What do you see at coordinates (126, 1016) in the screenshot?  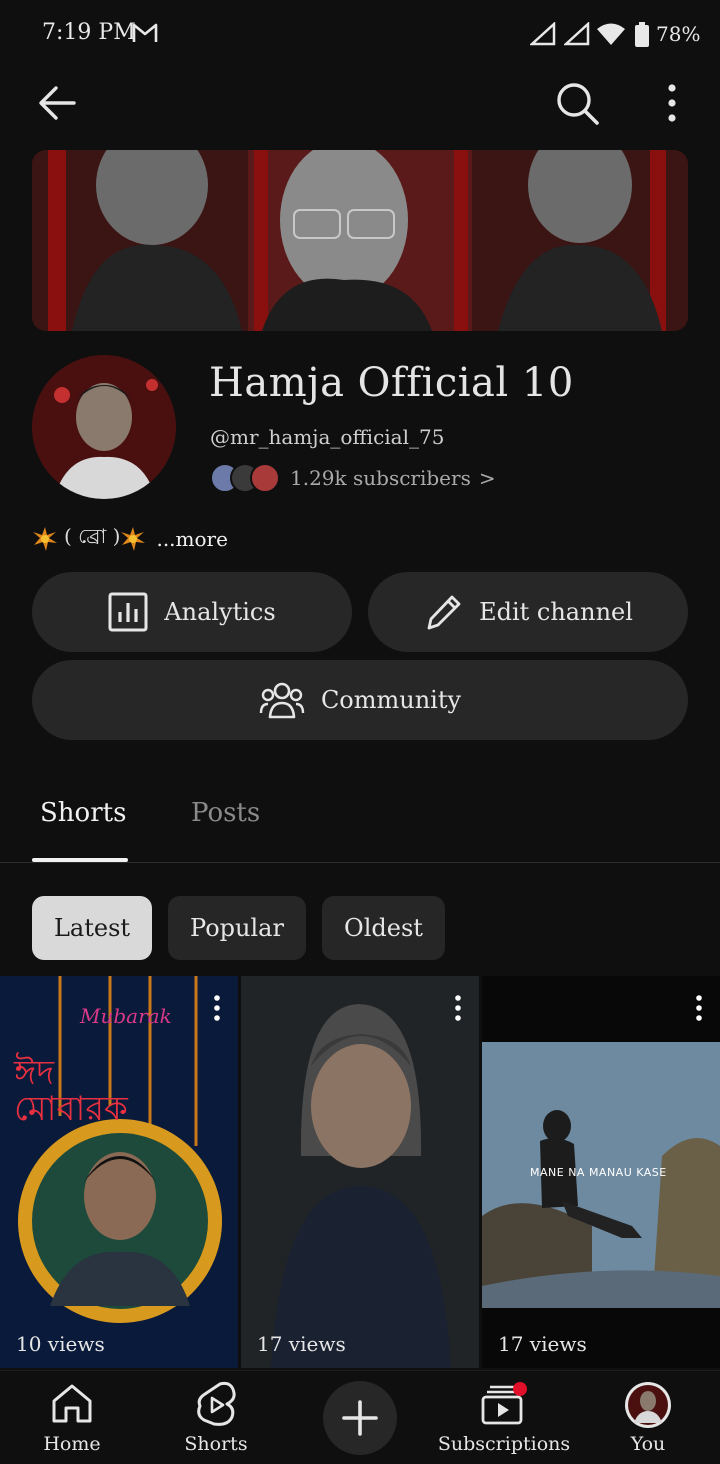 I see `short-overlay-caption: Mubarak` at bounding box center [126, 1016].